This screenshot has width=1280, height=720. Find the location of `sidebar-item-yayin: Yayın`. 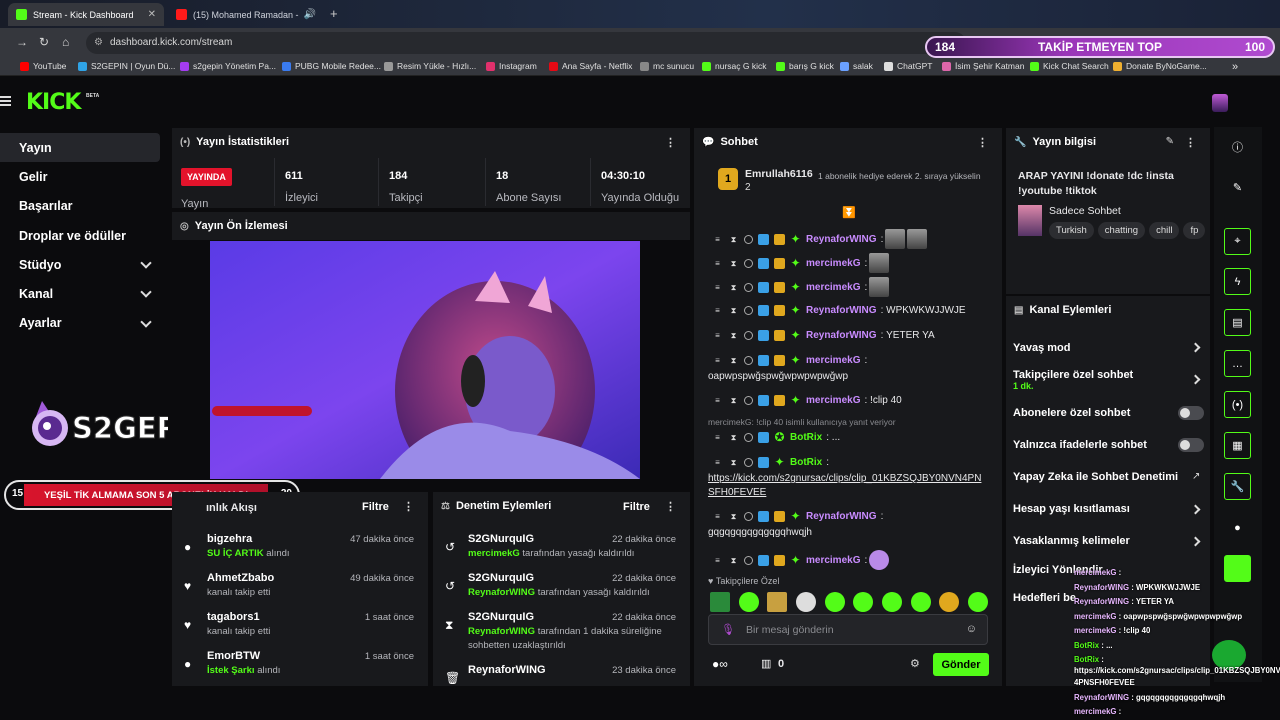

sidebar-item-yayin: Yayın is located at coordinates (80, 148).